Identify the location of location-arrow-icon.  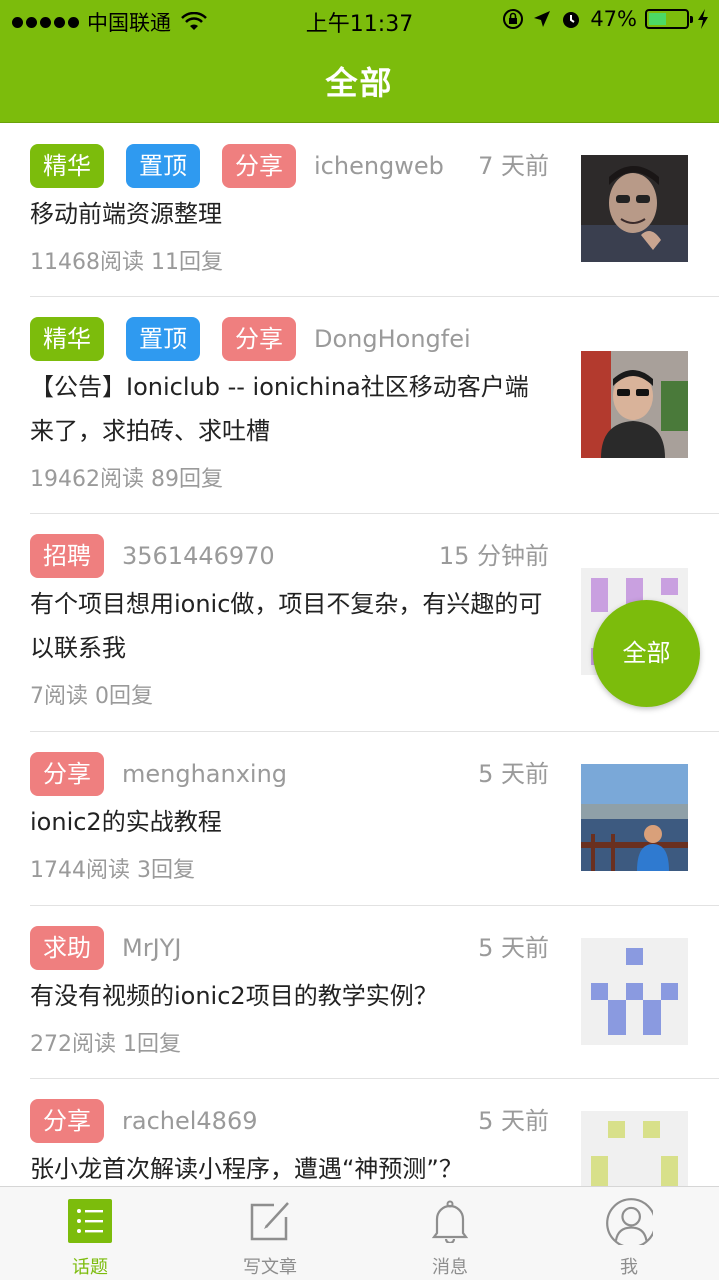
(542, 19).